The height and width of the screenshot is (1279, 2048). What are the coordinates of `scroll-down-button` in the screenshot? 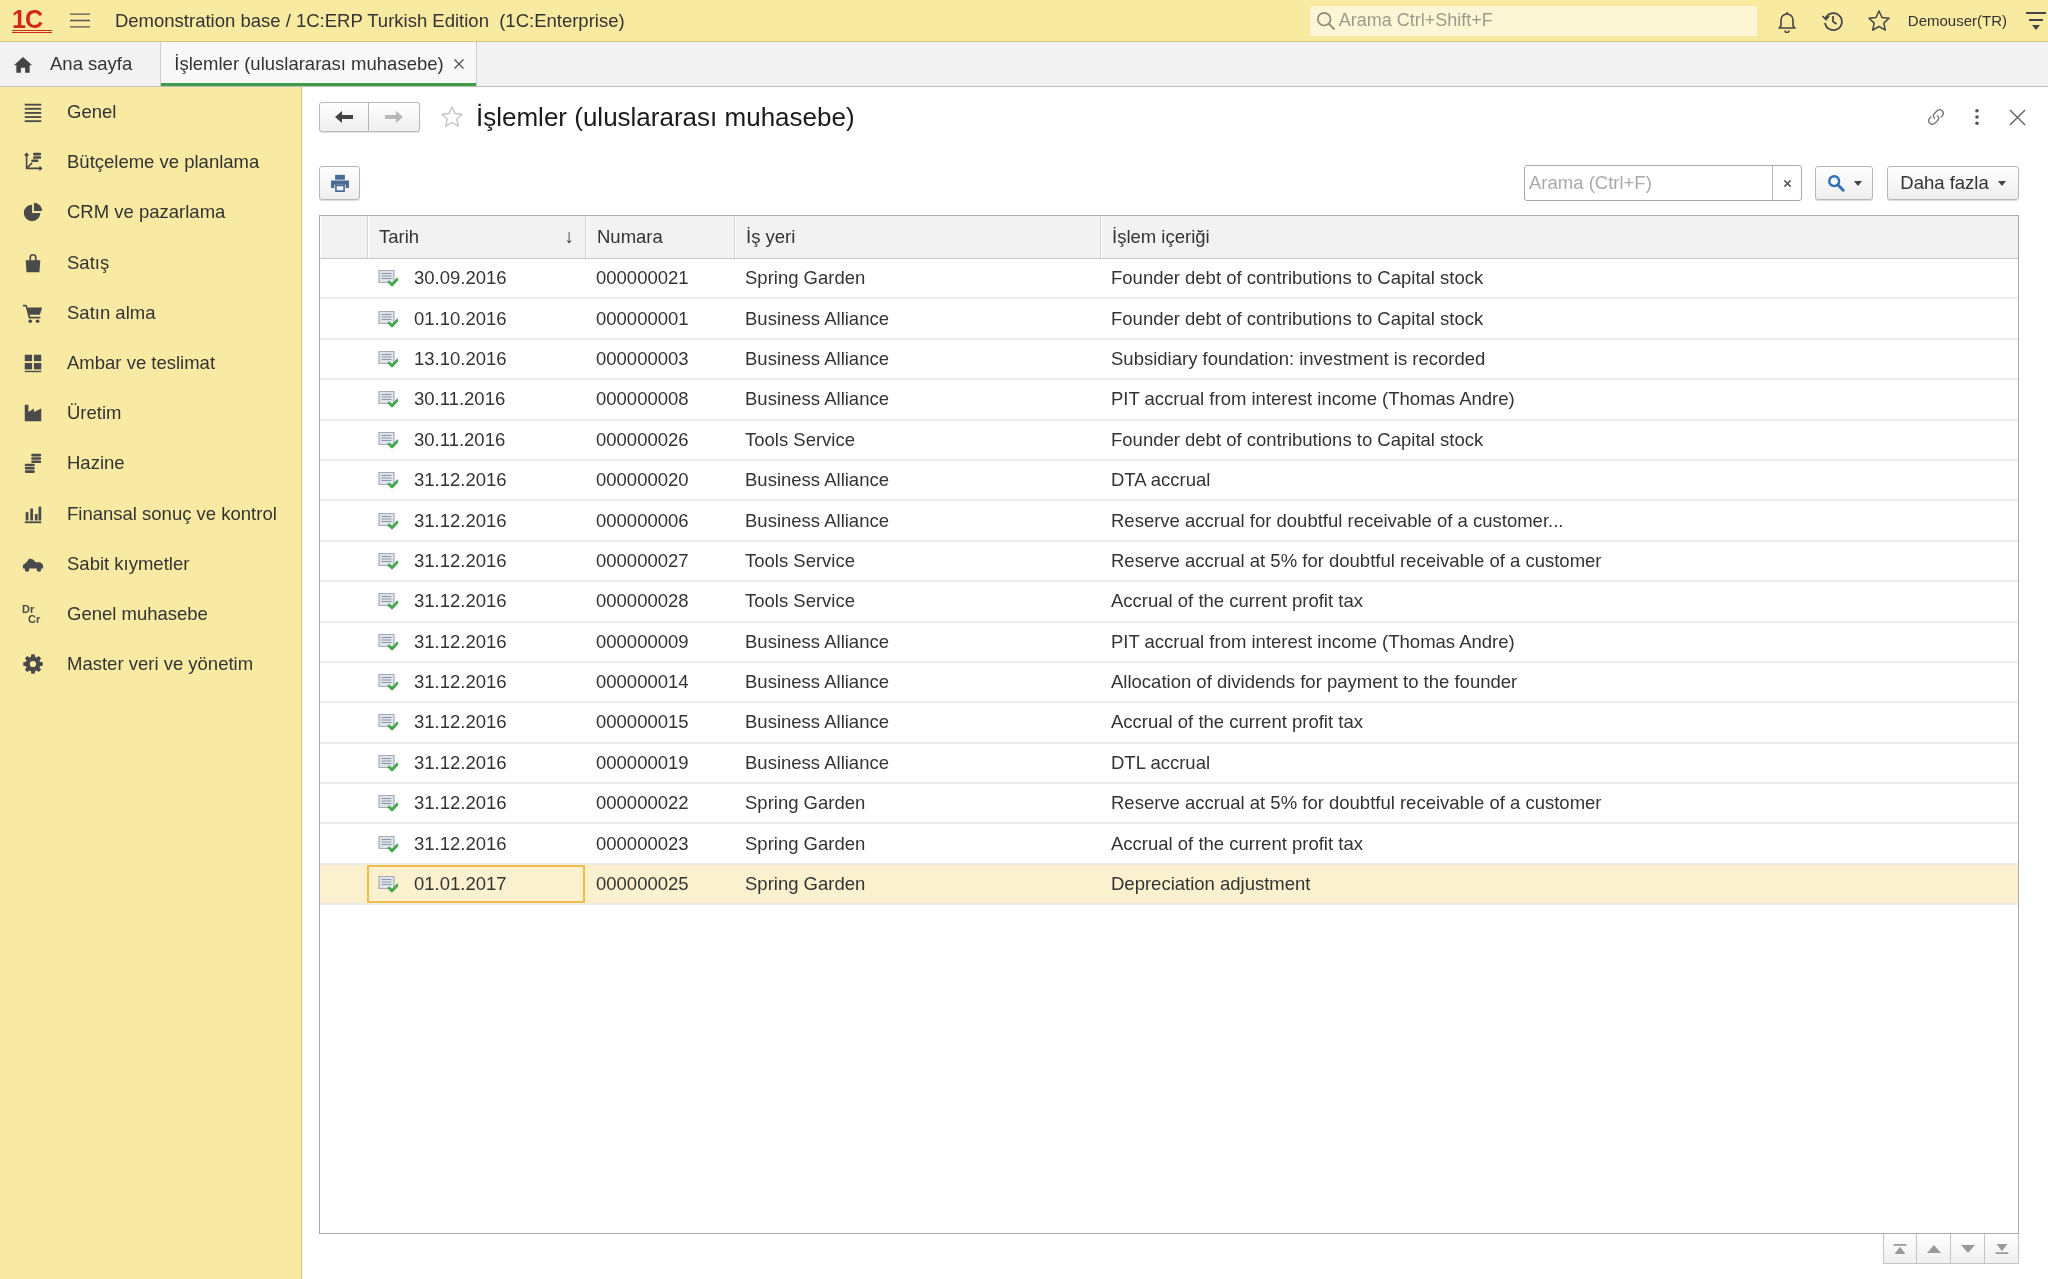 It's located at (1968, 1249).